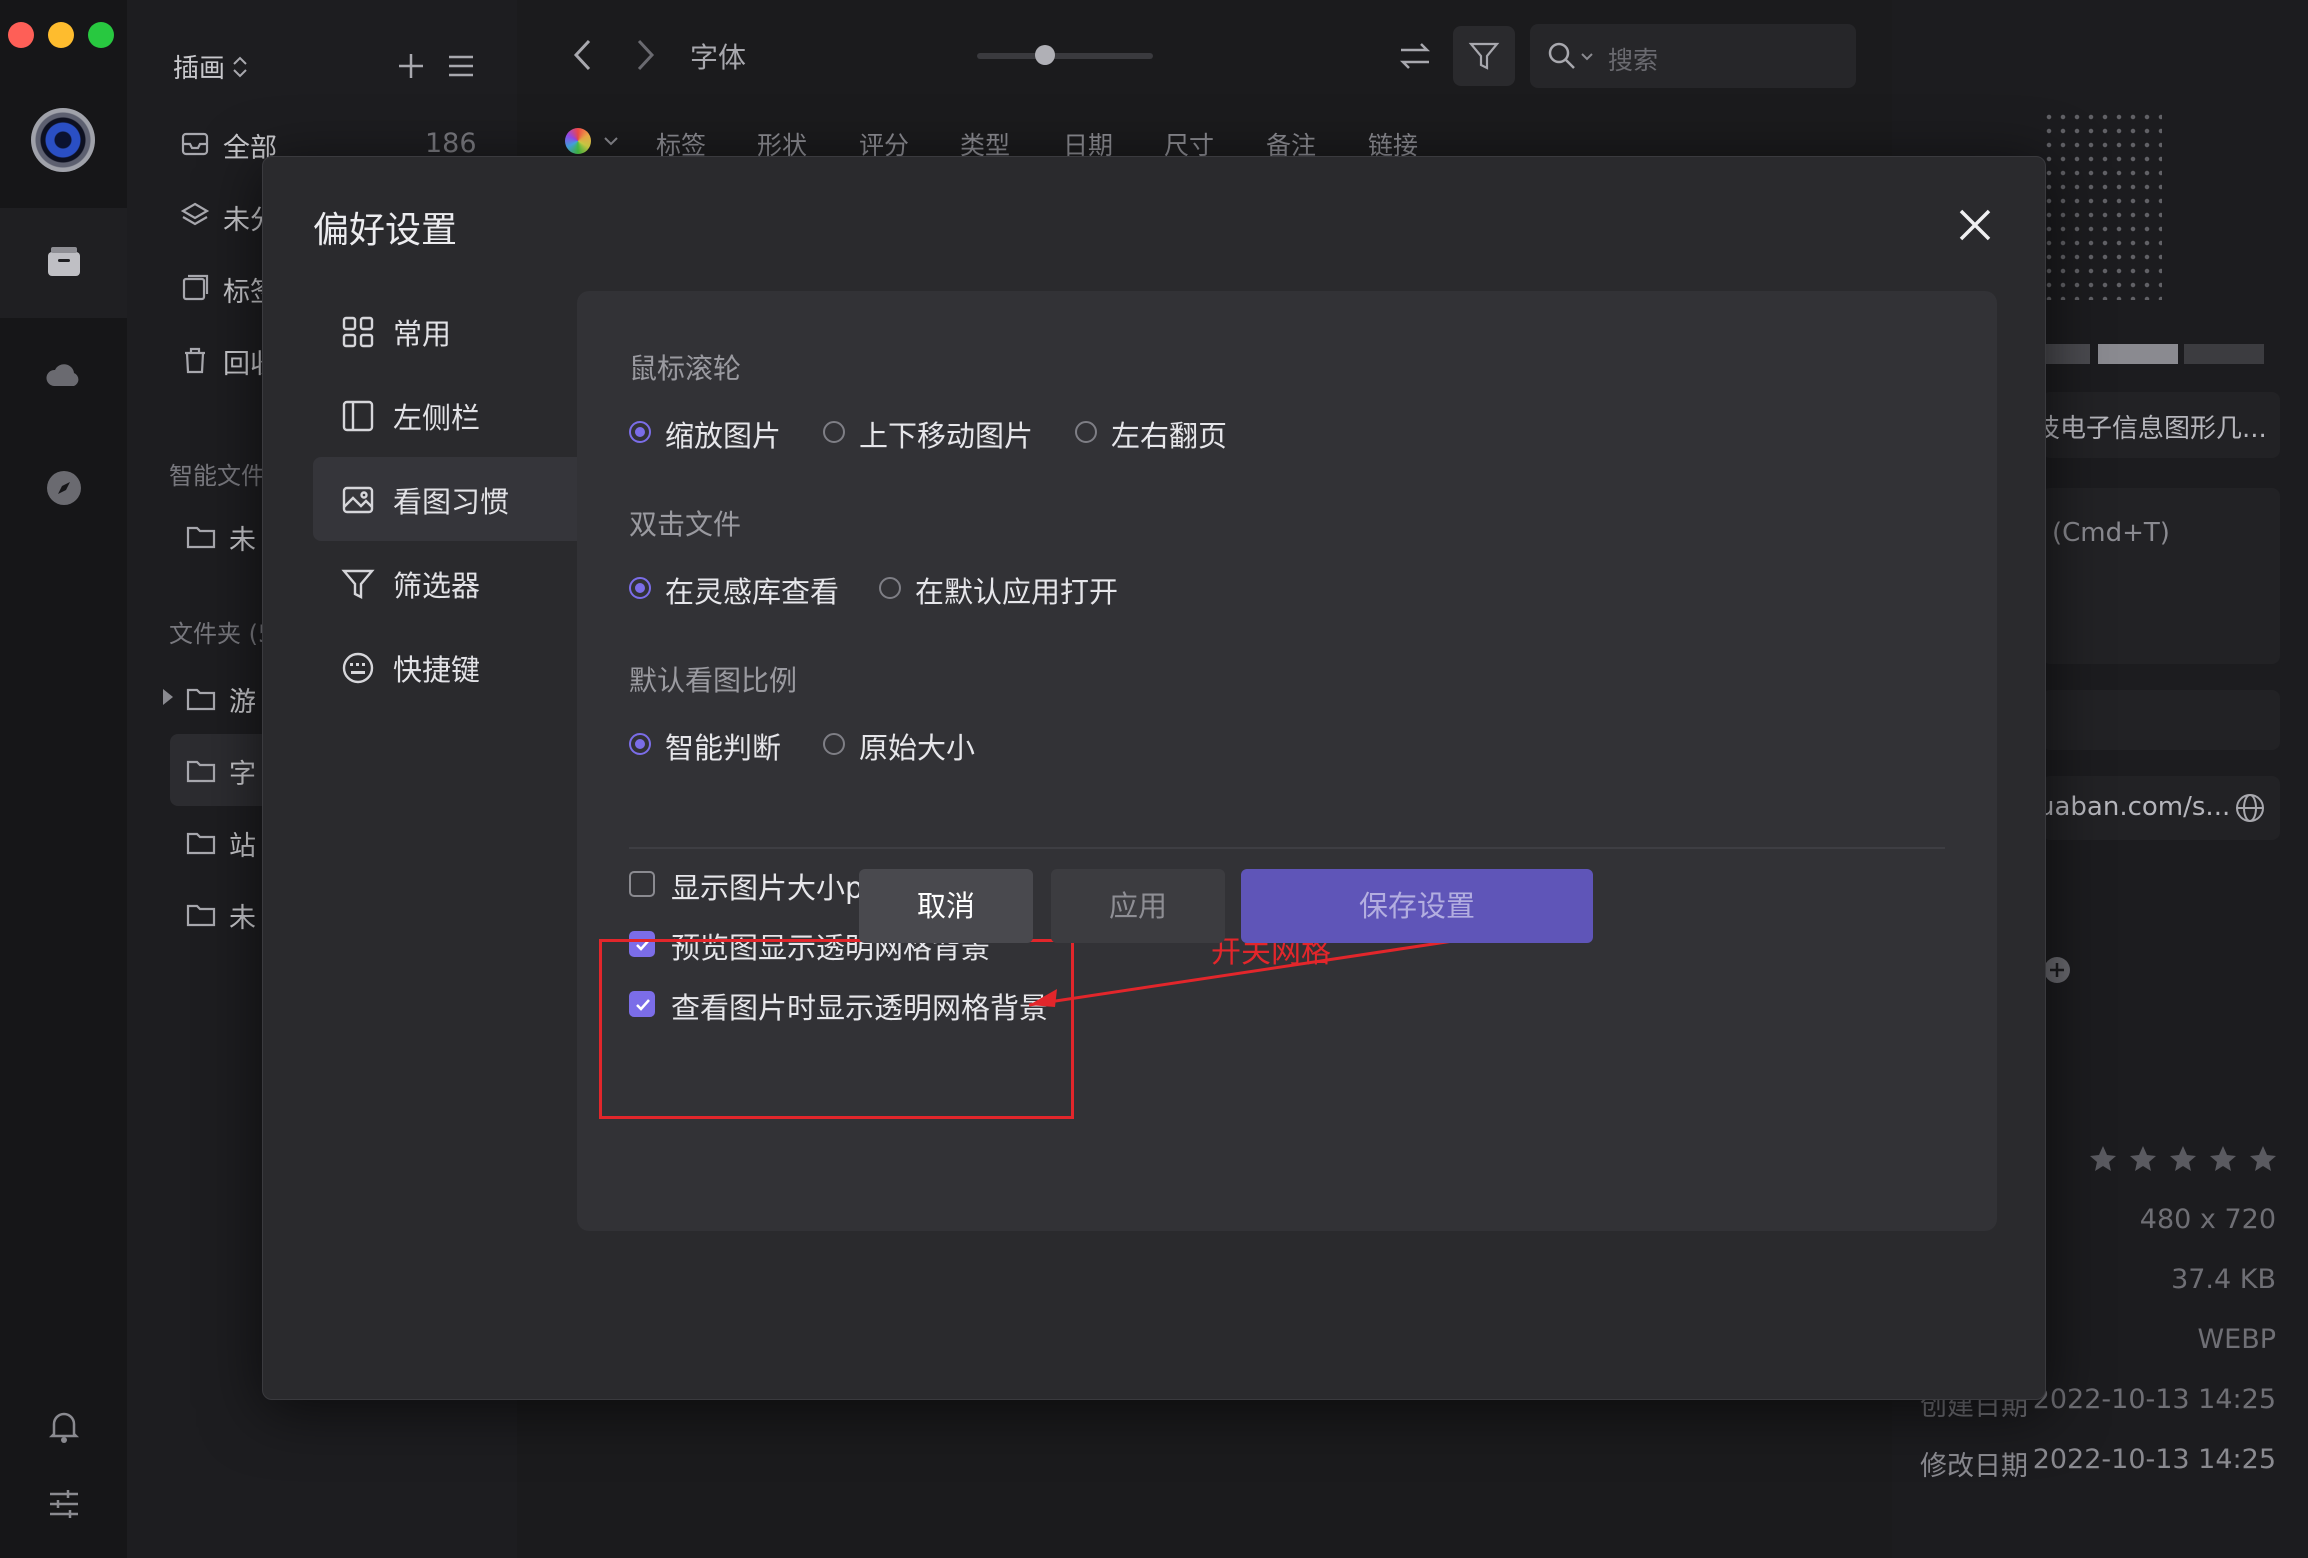 This screenshot has height=1558, width=2308. I want to click on nav-general: 常用, so click(448, 331).